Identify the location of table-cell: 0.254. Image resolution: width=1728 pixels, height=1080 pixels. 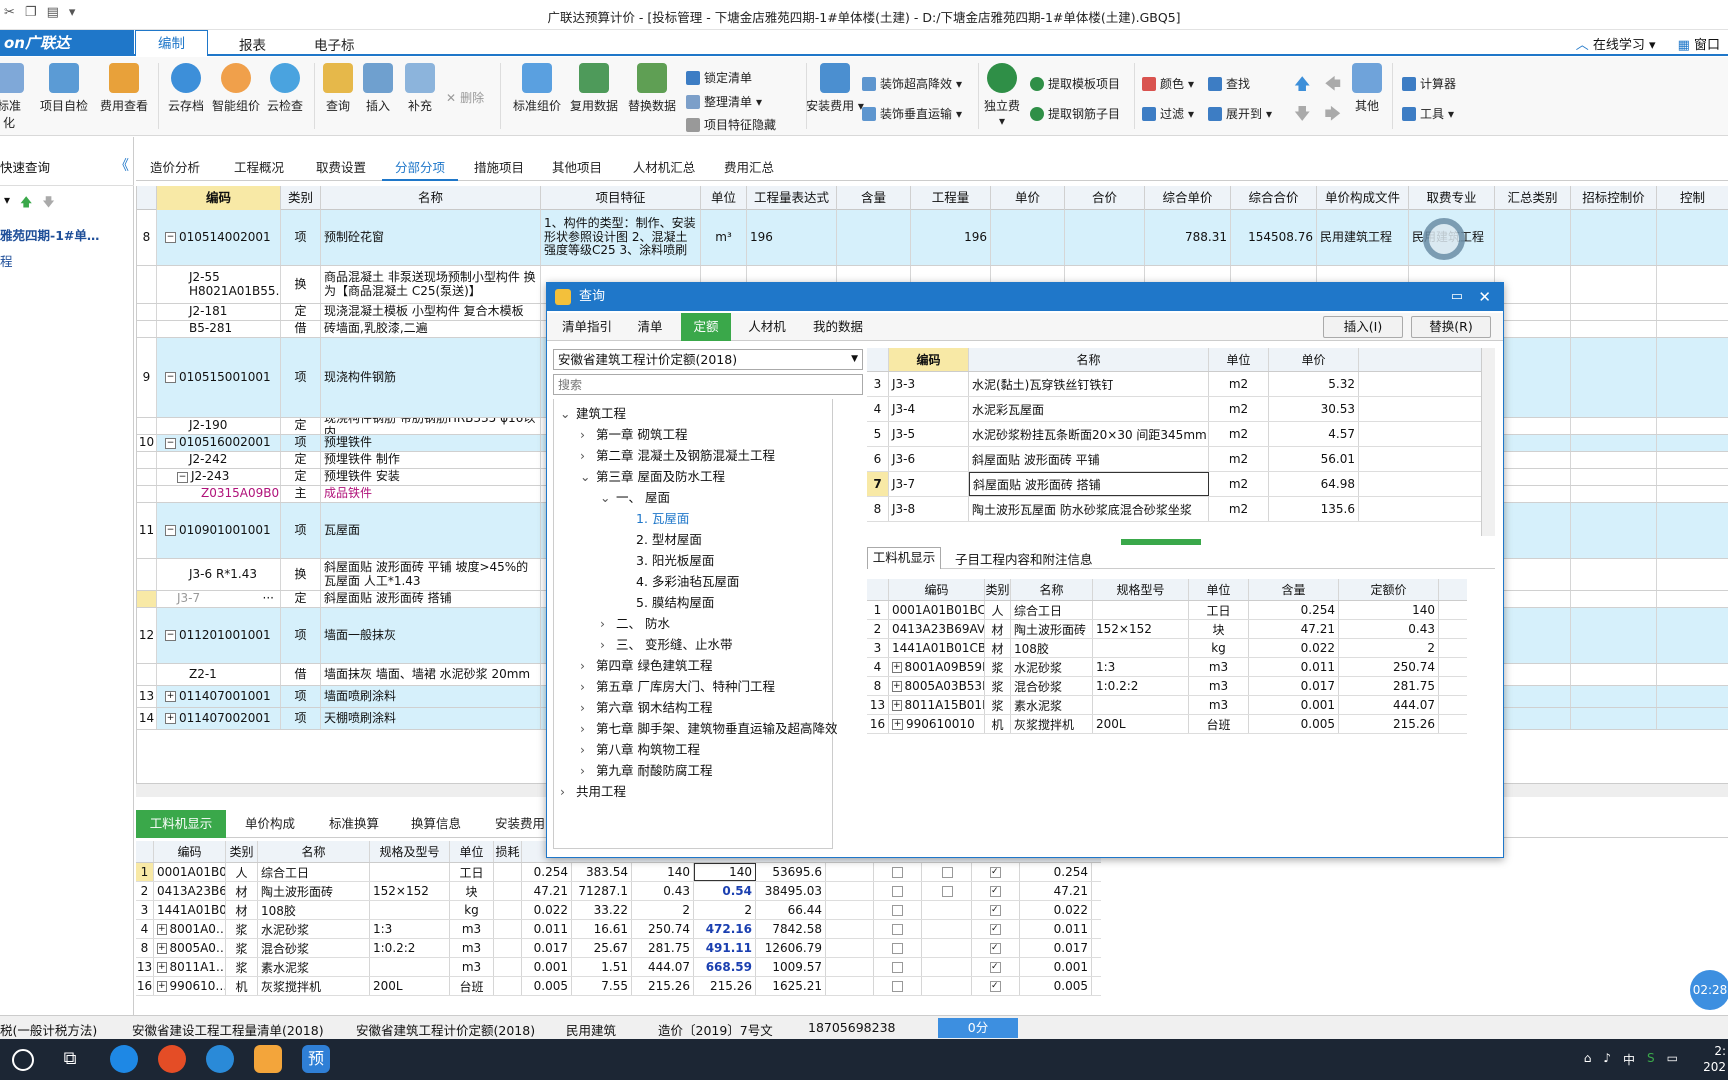
(1294, 610).